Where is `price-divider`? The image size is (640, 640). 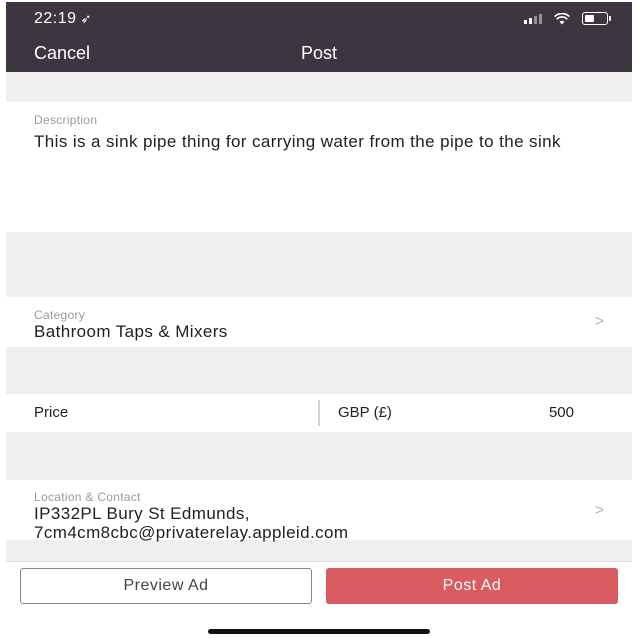 price-divider is located at coordinates (319, 413).